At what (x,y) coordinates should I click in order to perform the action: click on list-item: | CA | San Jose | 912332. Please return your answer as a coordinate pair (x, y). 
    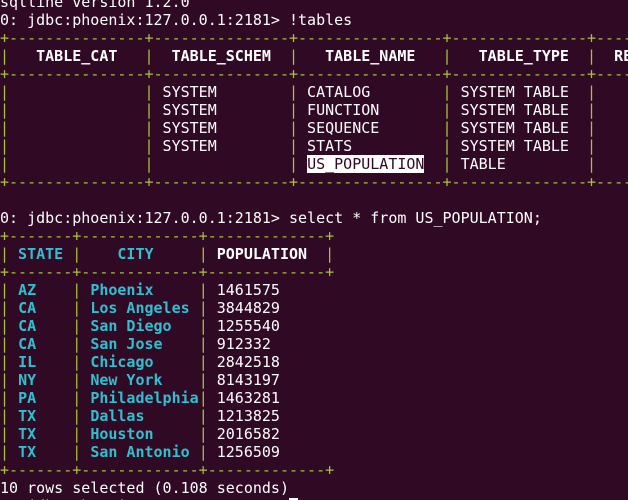
    Looking at the image, I should click on (314, 344).